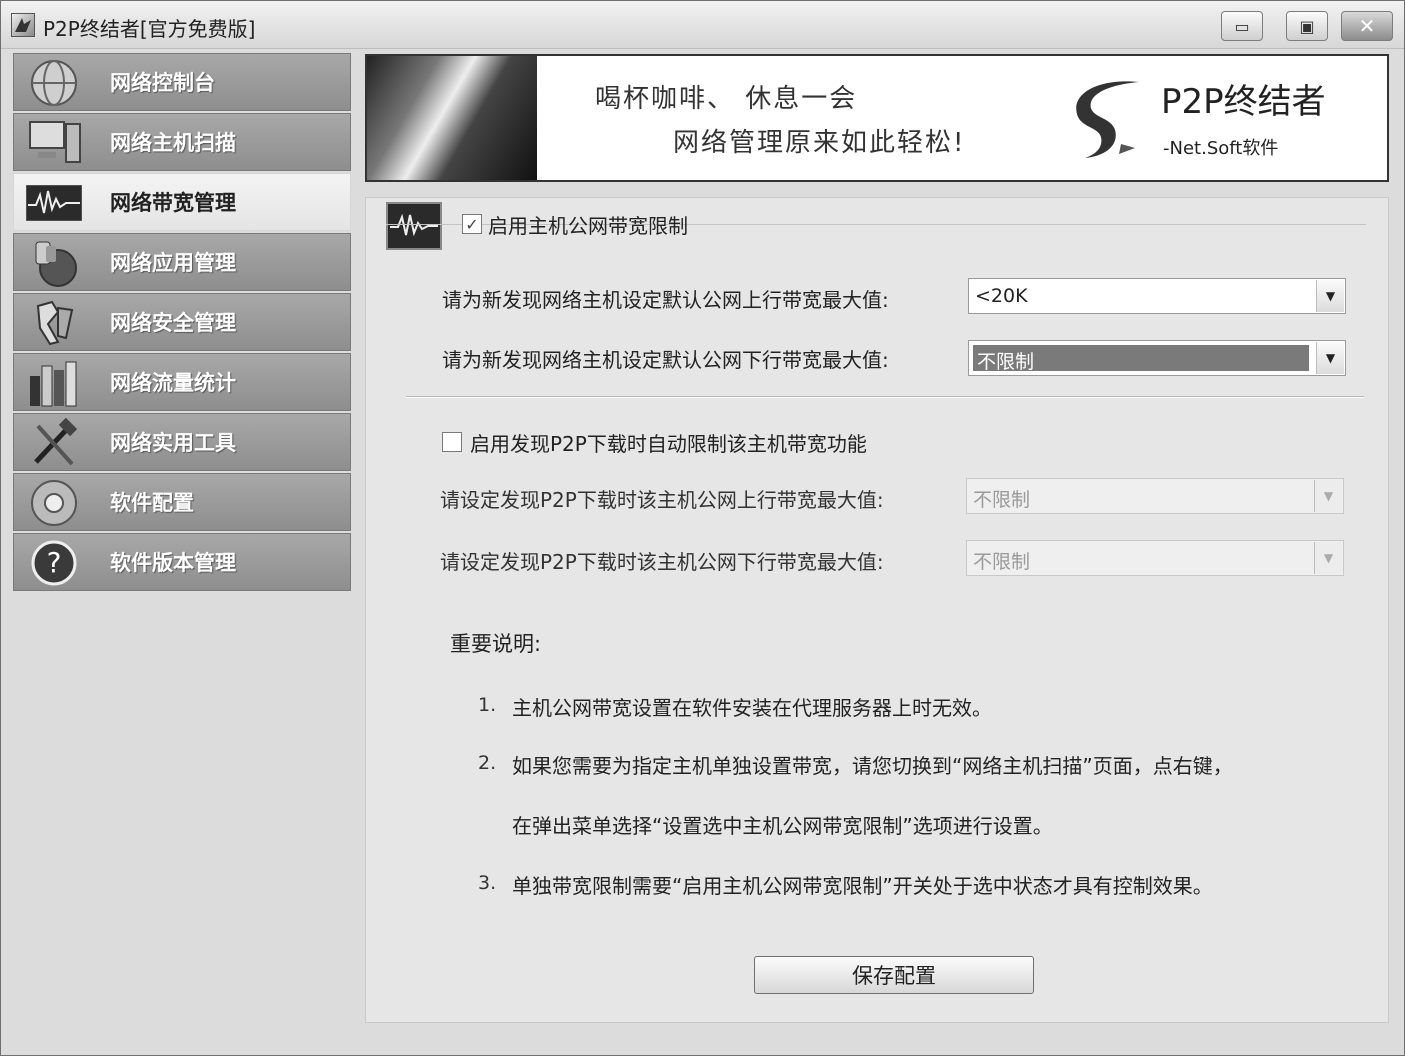  I want to click on sidebar-item-version: ? 软件版本管理, so click(182, 562).